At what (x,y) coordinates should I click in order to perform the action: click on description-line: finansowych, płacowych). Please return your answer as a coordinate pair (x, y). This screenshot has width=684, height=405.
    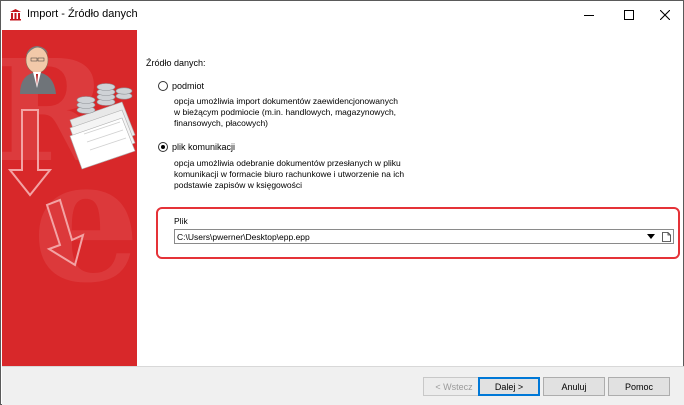
    Looking at the image, I should click on (221, 123).